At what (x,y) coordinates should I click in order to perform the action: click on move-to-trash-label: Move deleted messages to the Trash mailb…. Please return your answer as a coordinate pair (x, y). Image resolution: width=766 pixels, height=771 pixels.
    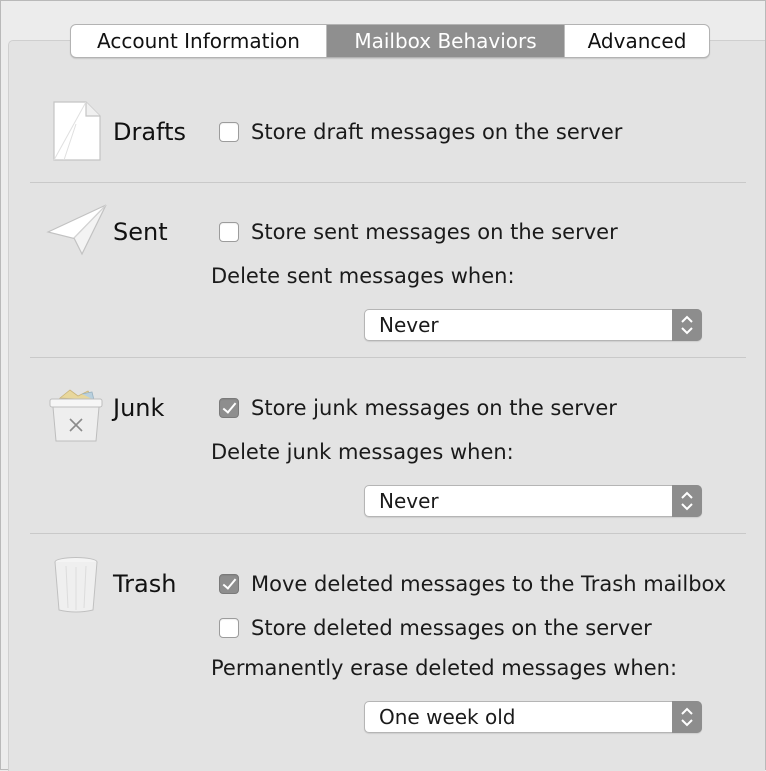
    Looking at the image, I should click on (489, 584).